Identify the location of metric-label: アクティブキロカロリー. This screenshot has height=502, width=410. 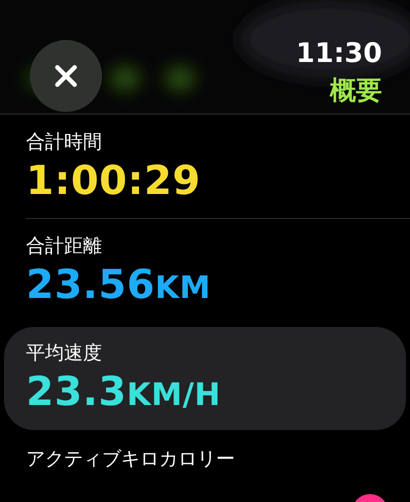
(131, 459).